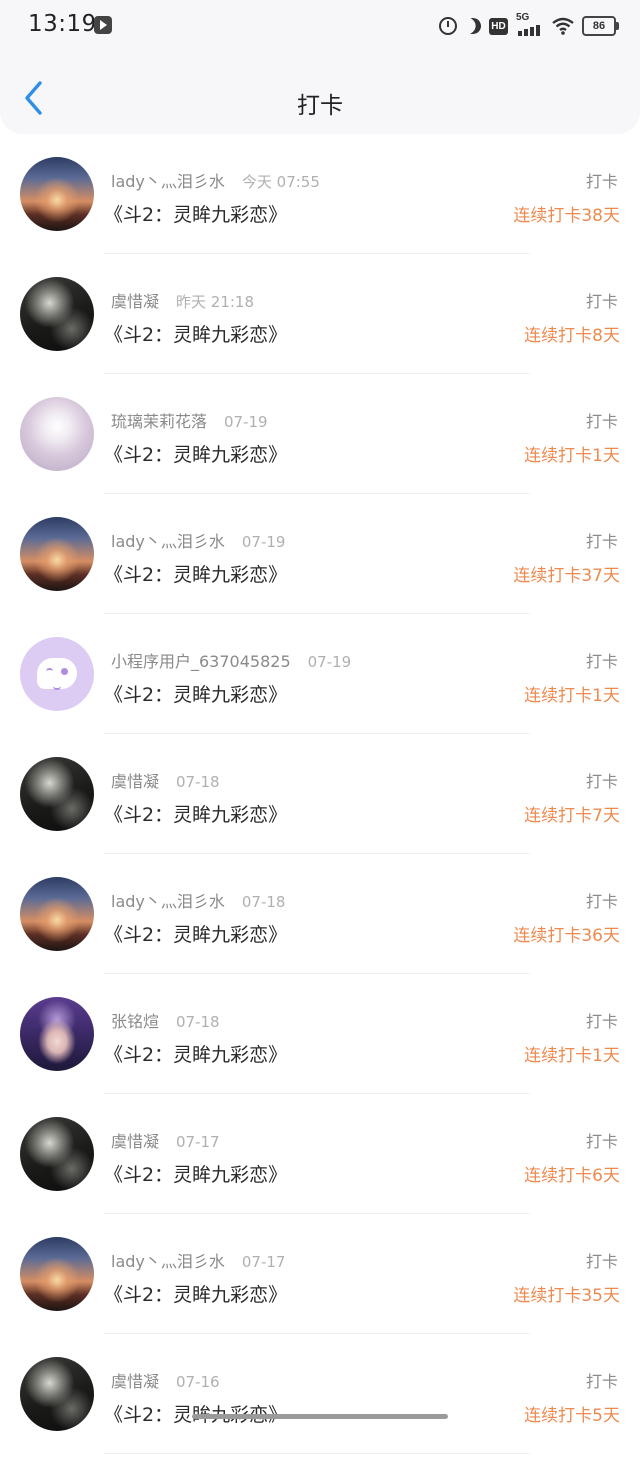  I want to click on username: 小程序用户_637045825, so click(201, 660).